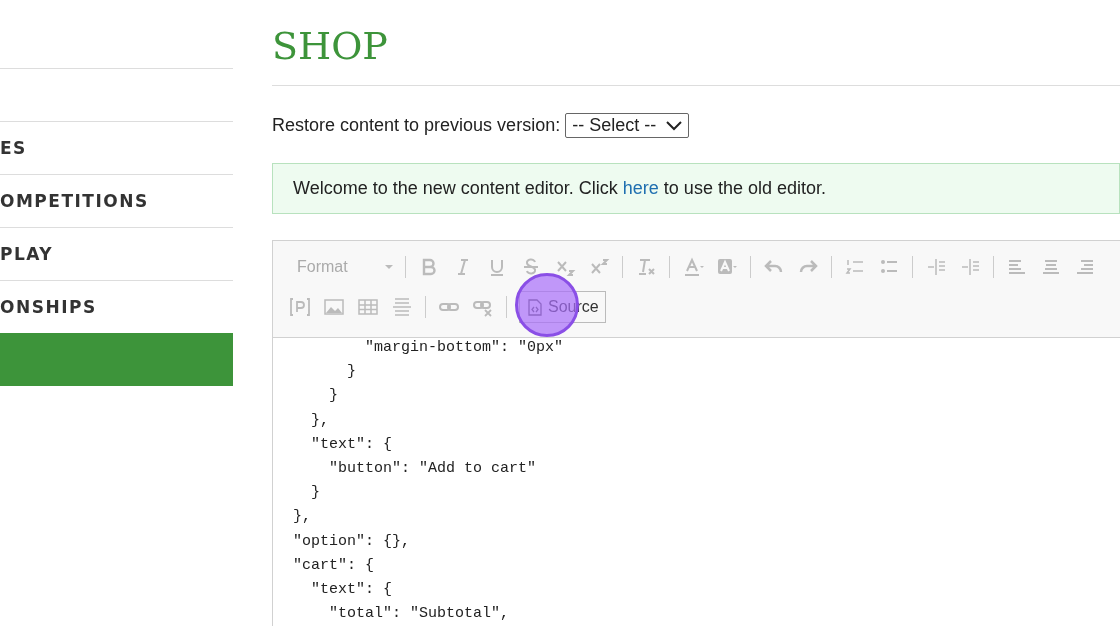 This screenshot has width=1120, height=626. What do you see at coordinates (416, 125) in the screenshot?
I see `restore-label: Restore content to previous version:` at bounding box center [416, 125].